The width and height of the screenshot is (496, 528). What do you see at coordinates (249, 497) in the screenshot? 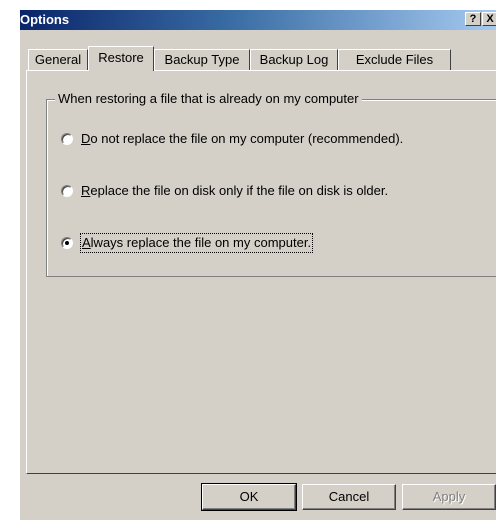
I see `ok-button: OK` at bounding box center [249, 497].